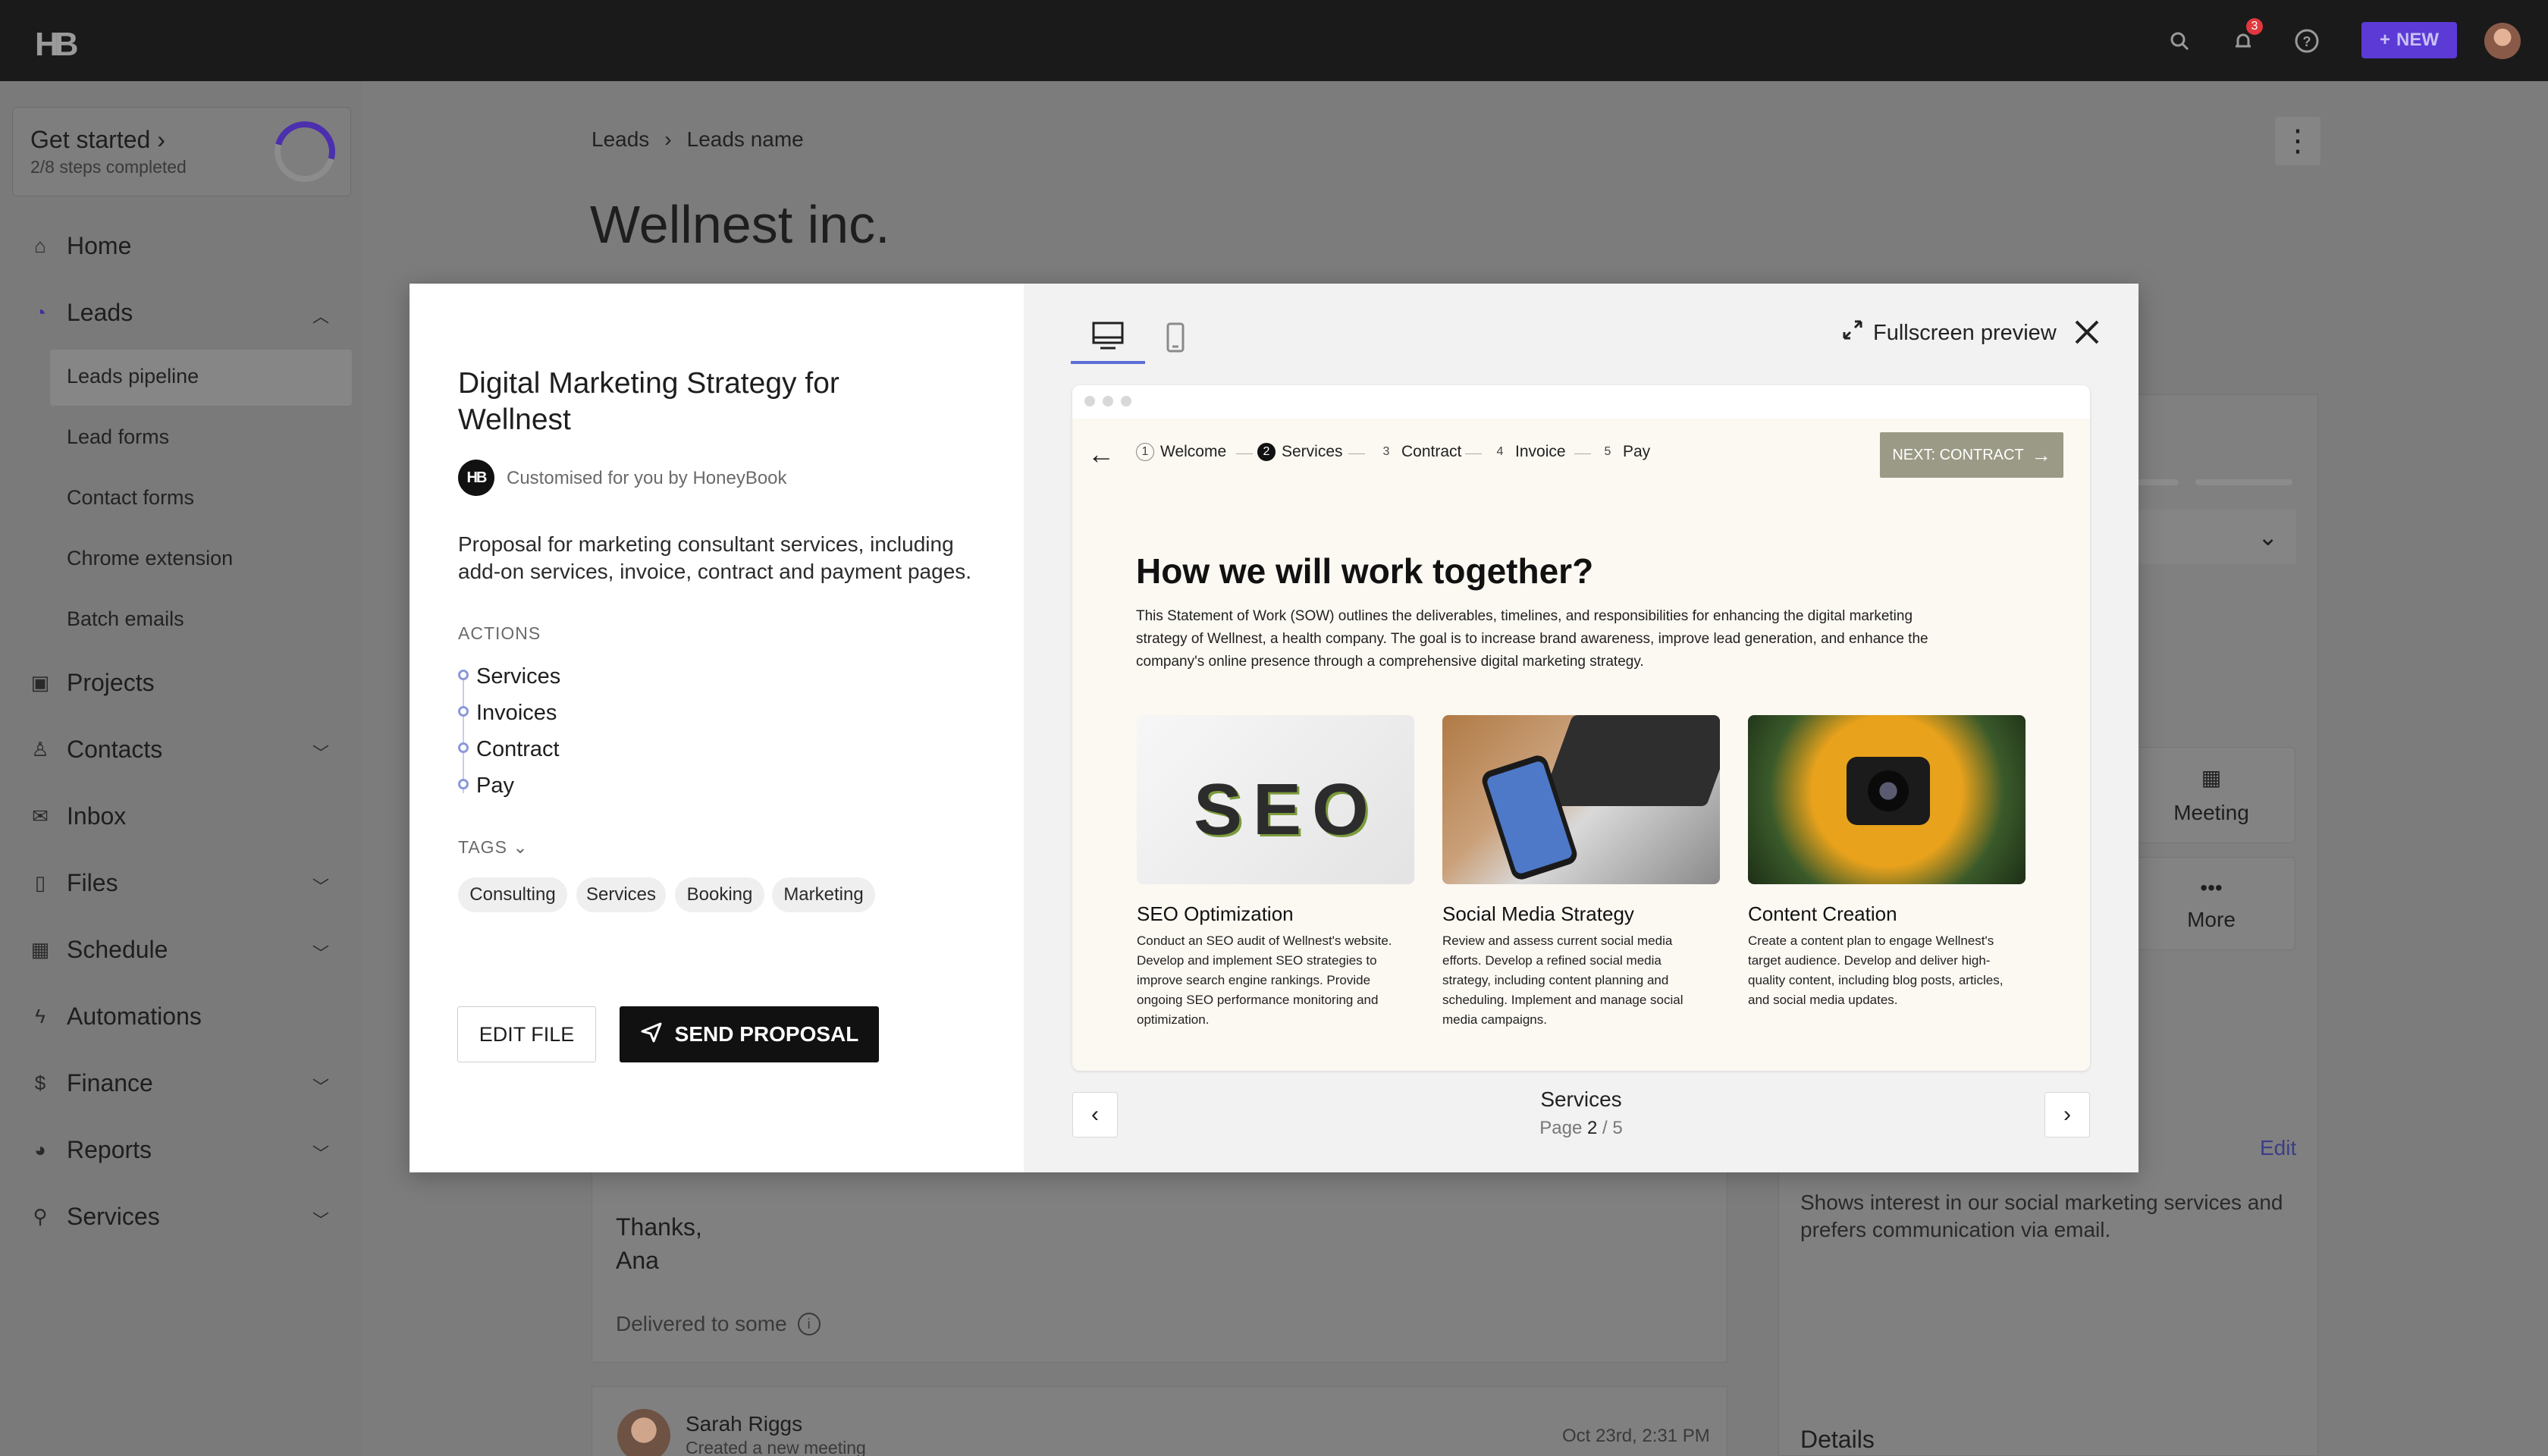  What do you see at coordinates (116, 1017) in the screenshot?
I see `sidebar-item-automations: ϟ Automations` at bounding box center [116, 1017].